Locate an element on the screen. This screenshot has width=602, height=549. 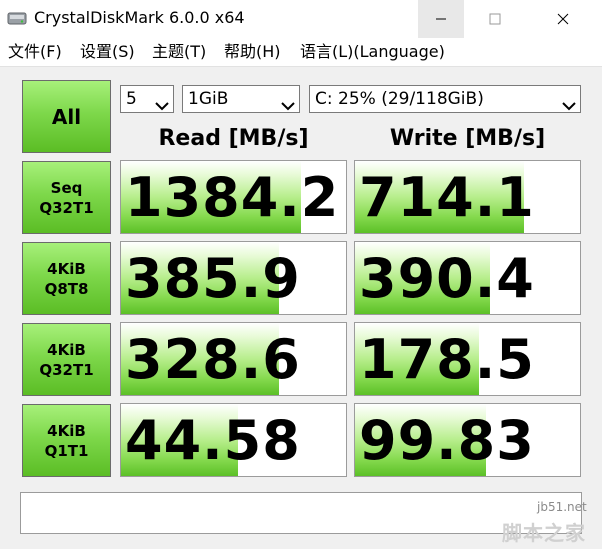
all-button: All is located at coordinates (66, 116).